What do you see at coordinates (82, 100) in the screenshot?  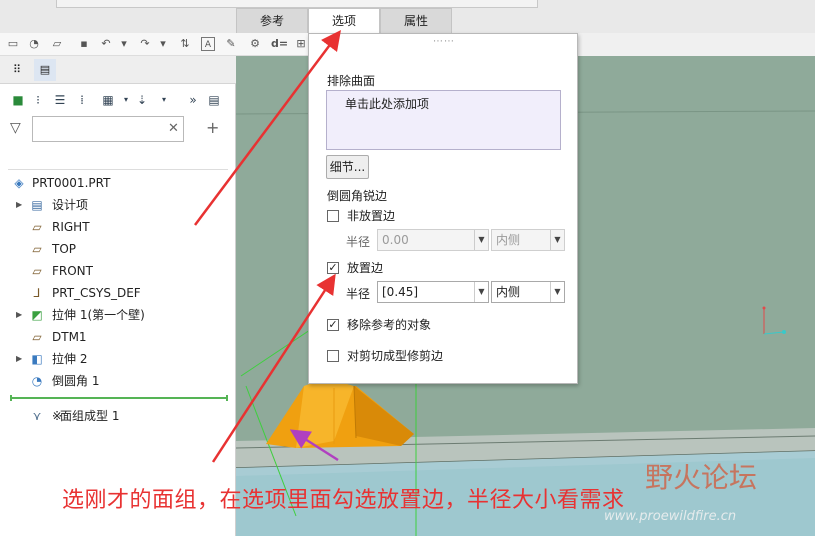 I see `tree-columns-icon: ⁞` at bounding box center [82, 100].